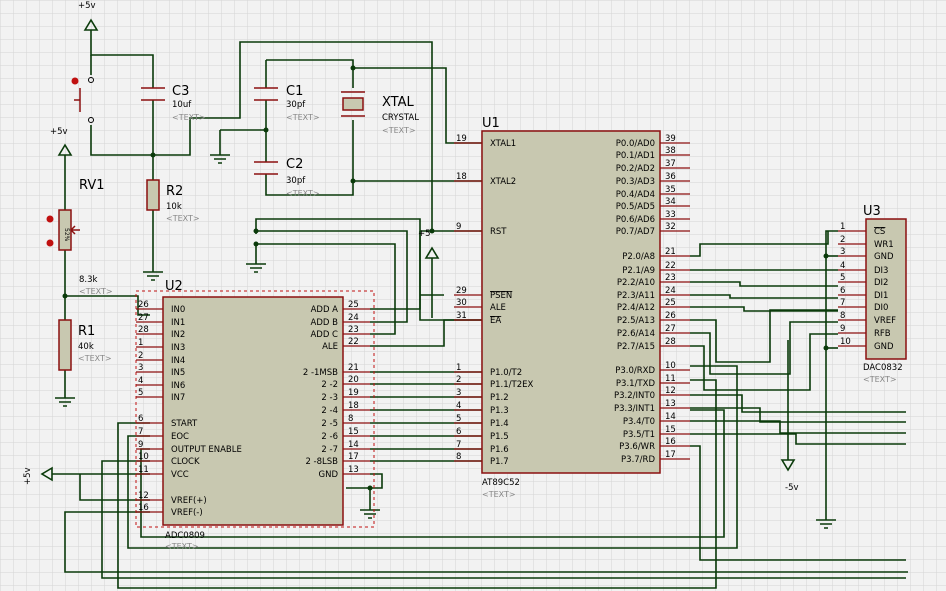  Describe the element at coordinates (86, 347) in the screenshot. I see `svg-text: 40k` at that location.